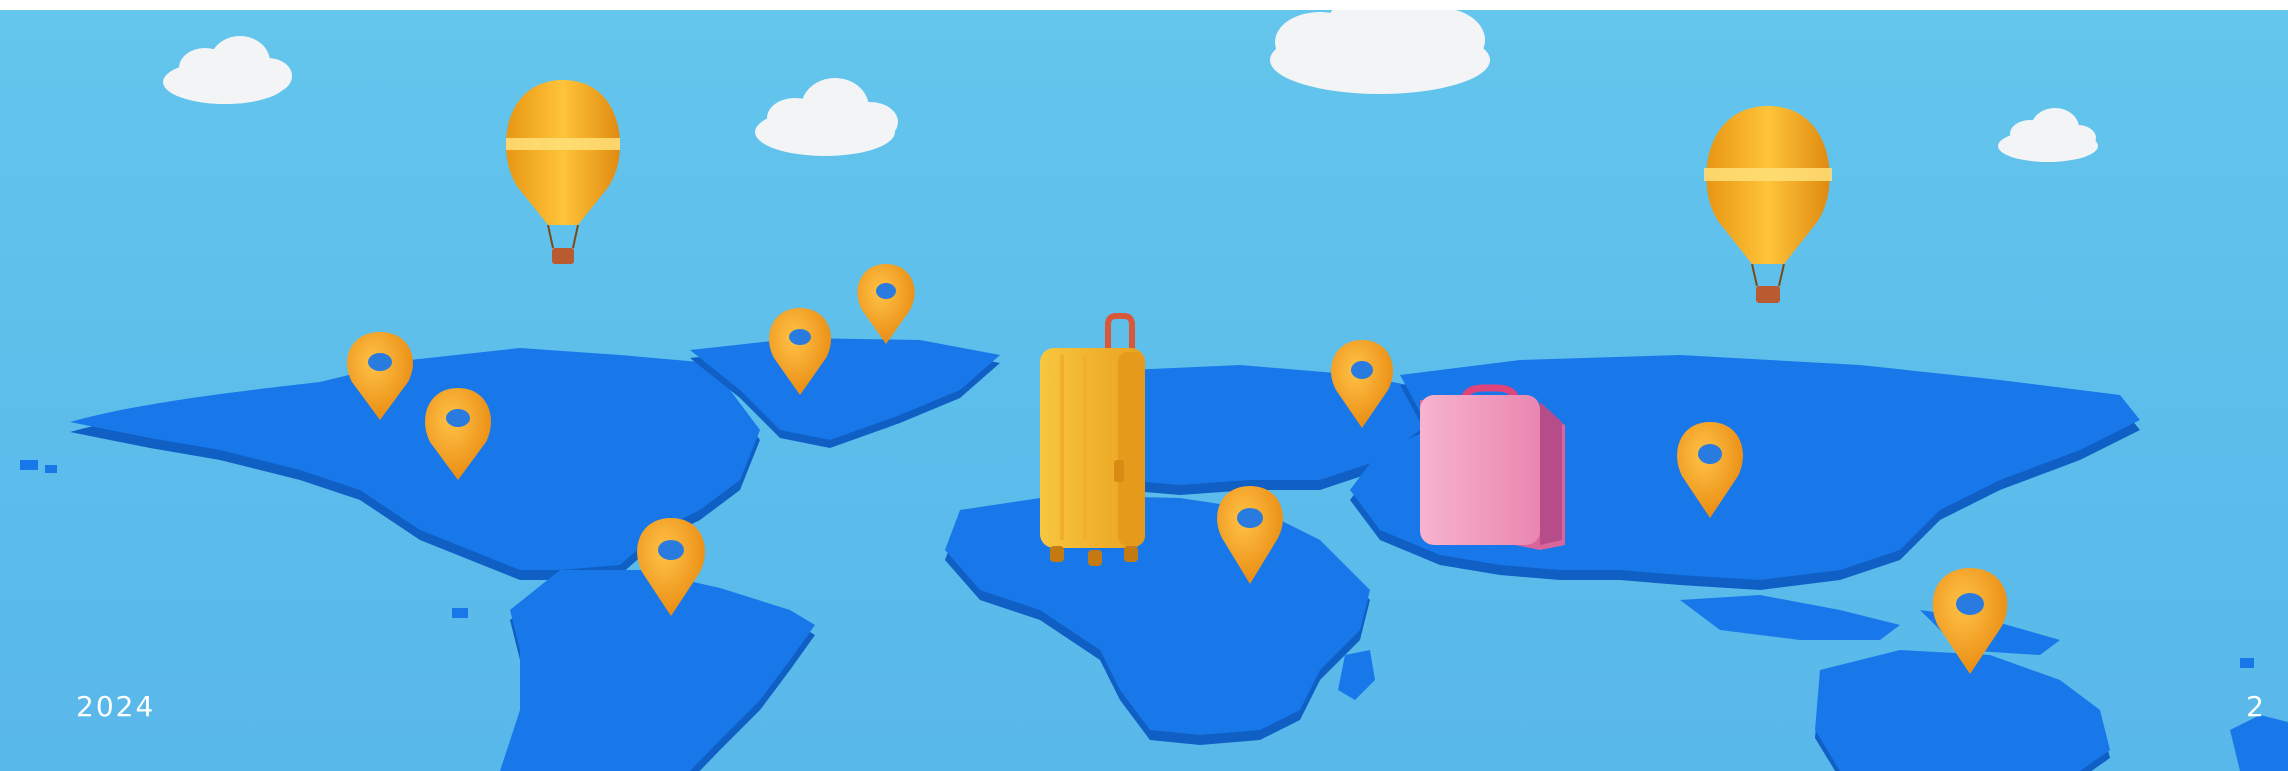 This screenshot has height=771, width=2288. I want to click on slide-year: 2024, so click(116, 706).